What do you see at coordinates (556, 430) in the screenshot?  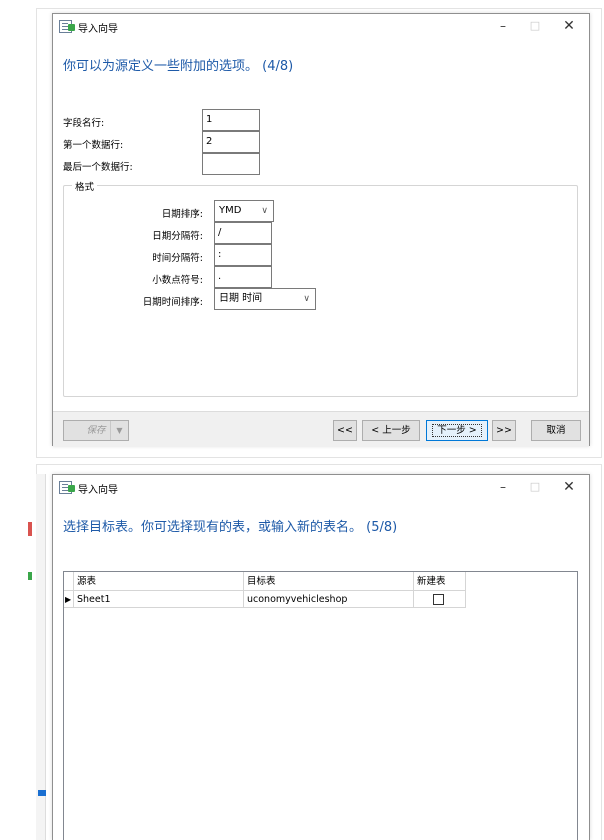 I see `cancel-button: 取消` at bounding box center [556, 430].